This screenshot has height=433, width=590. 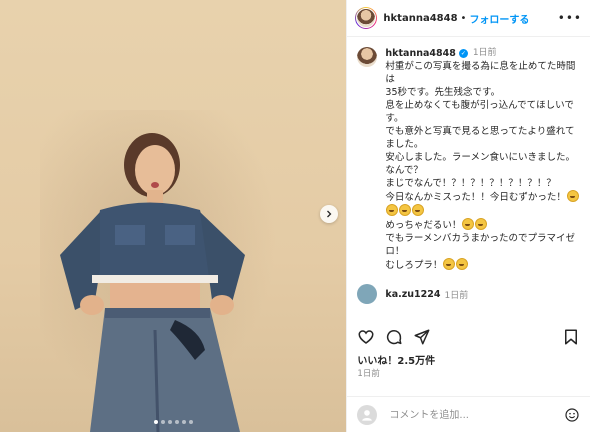 What do you see at coordinates (468, 337) in the screenshot?
I see `action-bar` at bounding box center [468, 337].